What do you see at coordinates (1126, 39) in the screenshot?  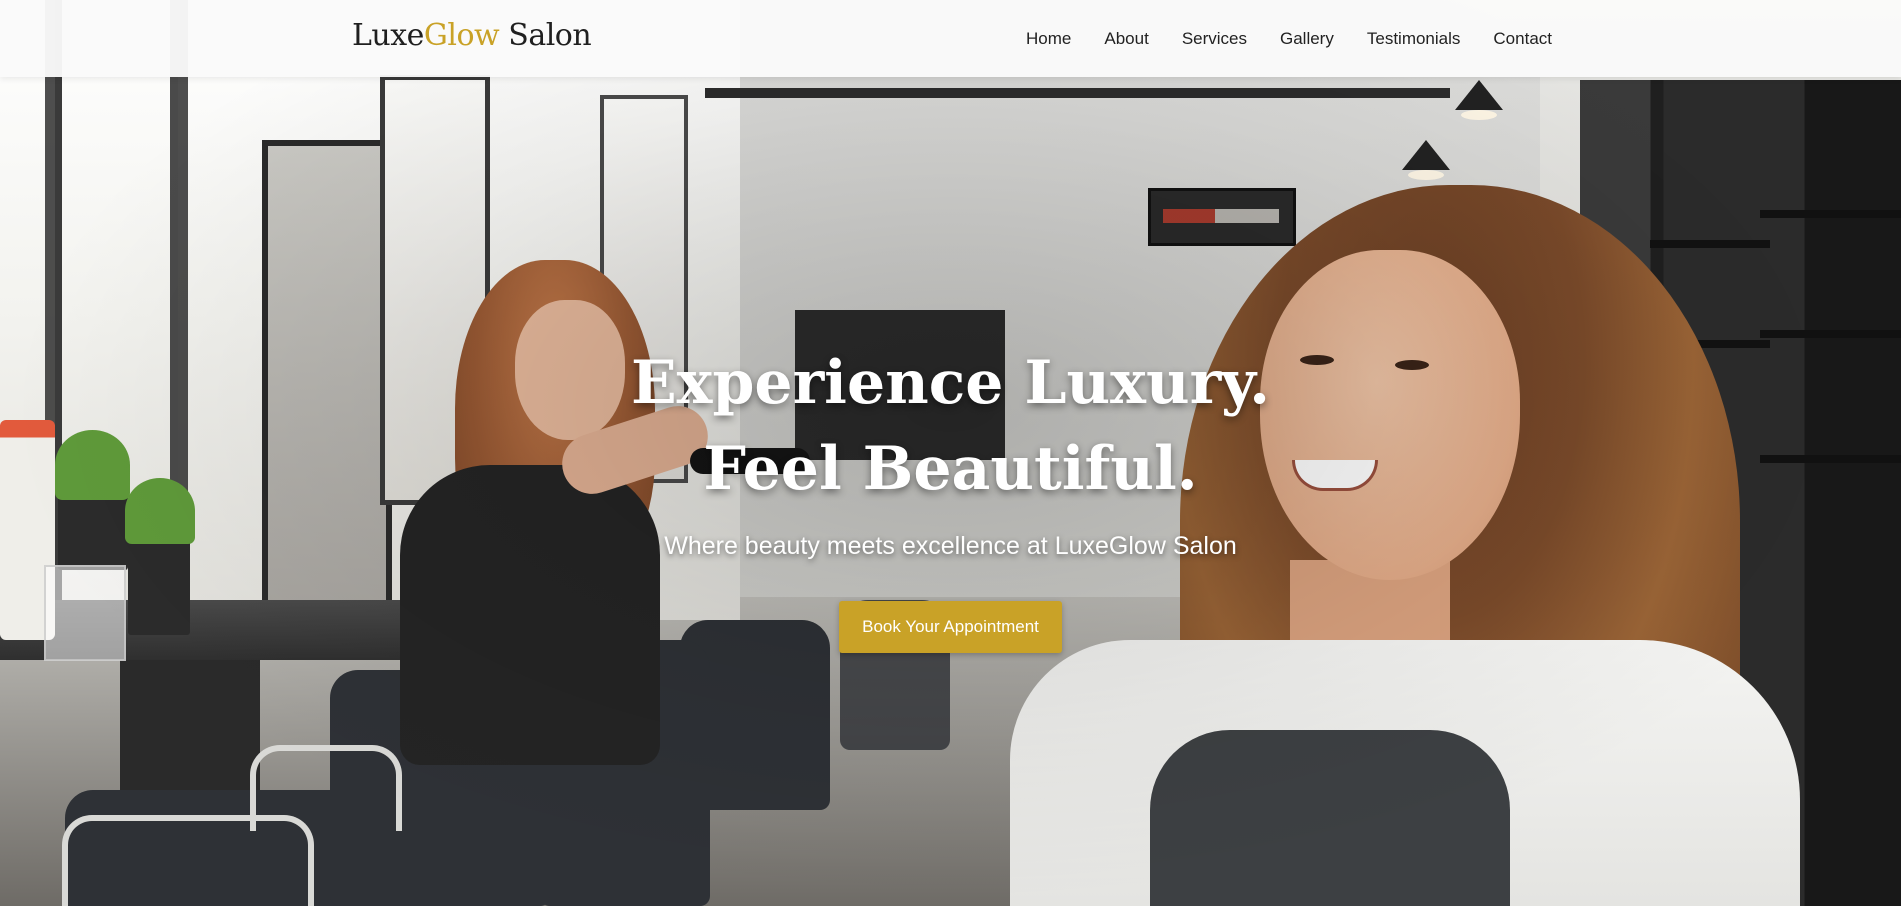 I see `nav-link-about: About` at bounding box center [1126, 39].